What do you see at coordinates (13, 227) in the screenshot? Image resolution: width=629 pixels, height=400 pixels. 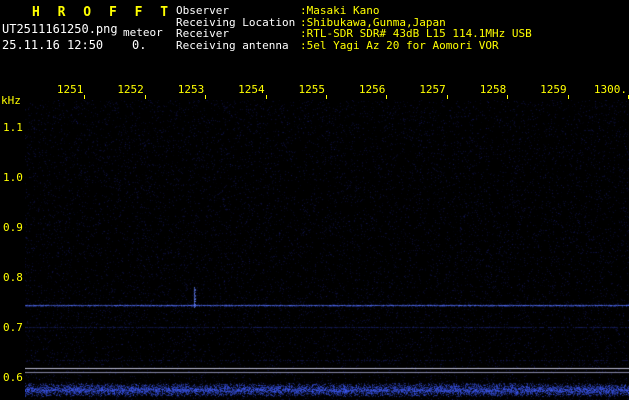 I see `freq-tick-label: 0.9` at bounding box center [13, 227].